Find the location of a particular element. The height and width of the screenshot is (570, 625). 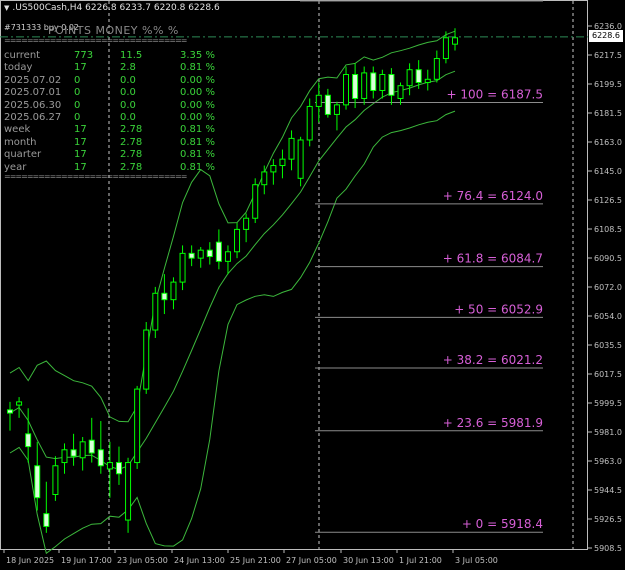

fib-level-label: + 0 = 5918.4 is located at coordinates (502, 524).